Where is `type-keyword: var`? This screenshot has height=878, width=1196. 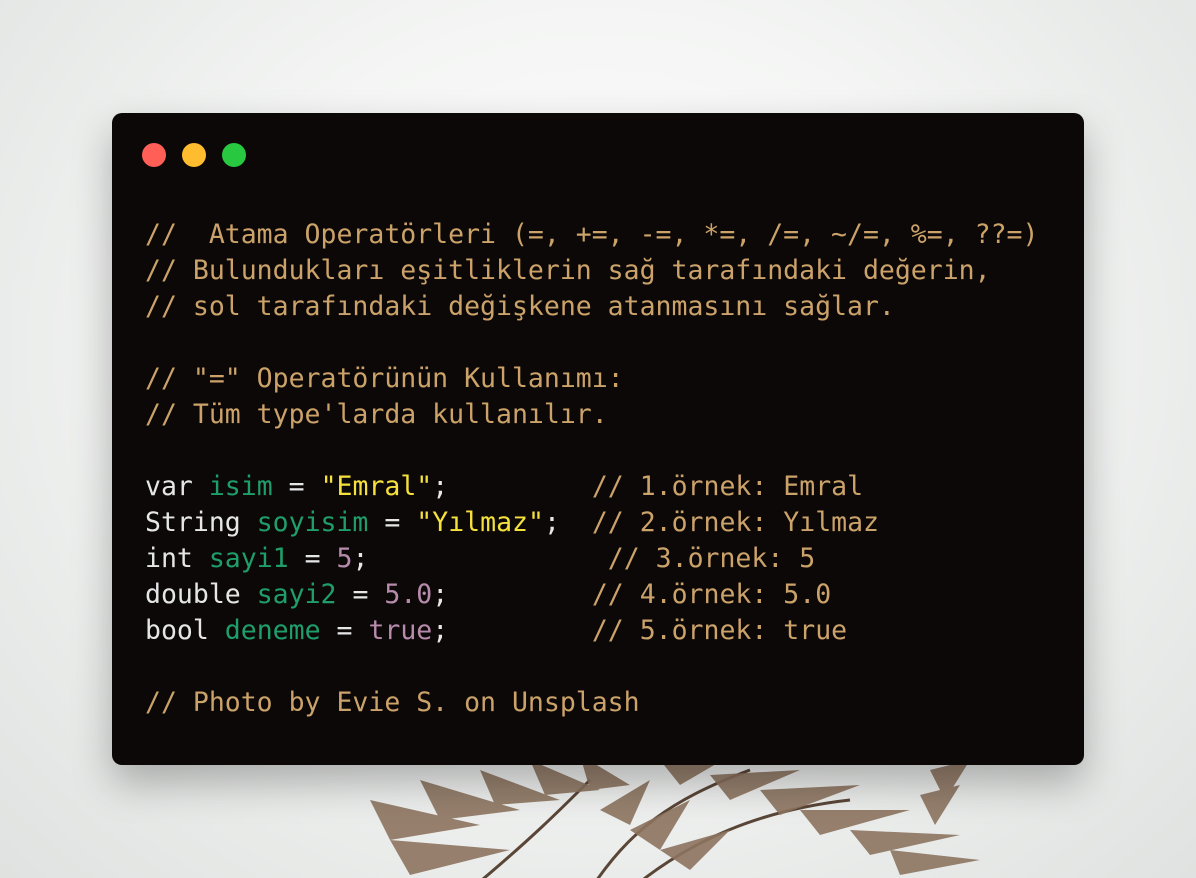
type-keyword: var is located at coordinates (169, 486).